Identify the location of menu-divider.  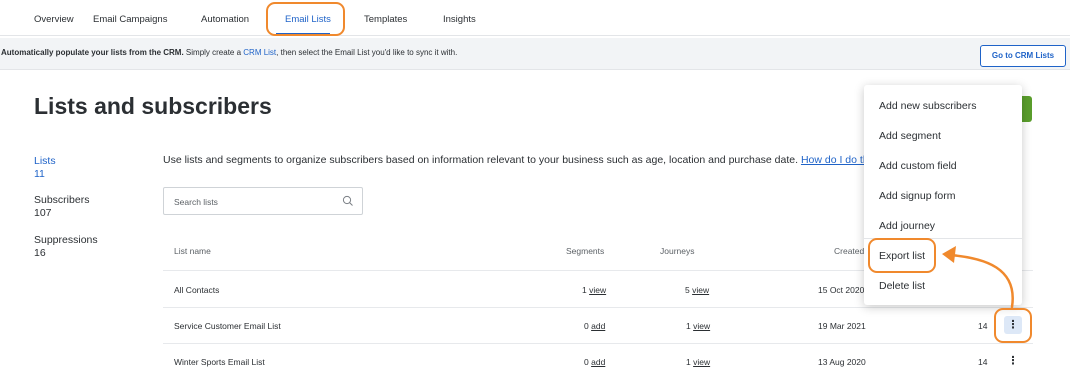
(943, 238).